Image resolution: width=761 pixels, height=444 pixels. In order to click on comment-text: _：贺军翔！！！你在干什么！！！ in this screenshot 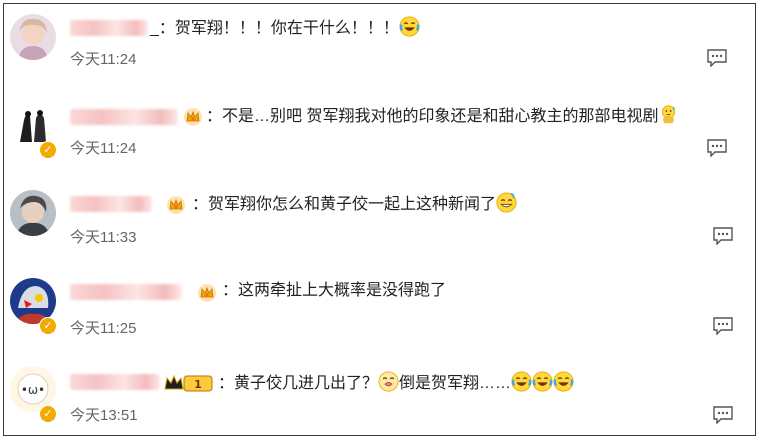, I will do `click(285, 28)`.